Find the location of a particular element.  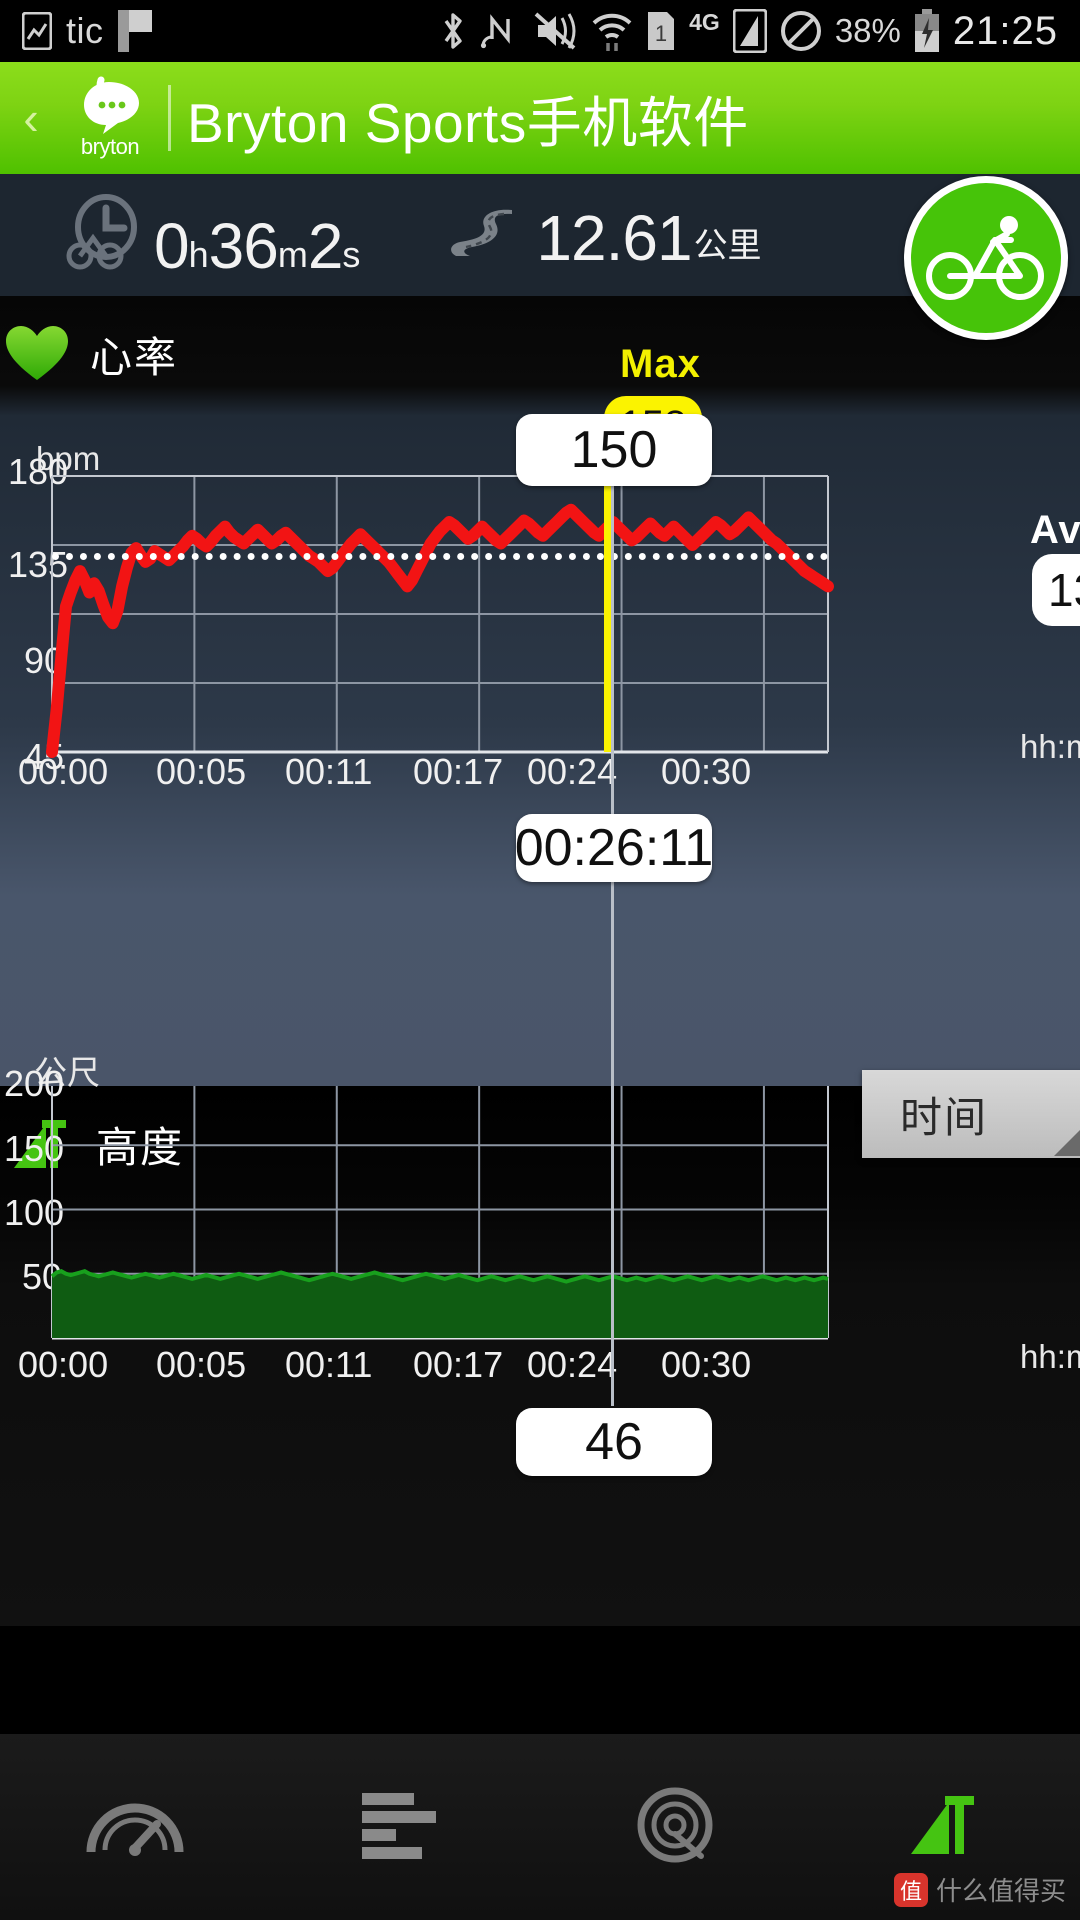

bryton-wordmark: bryton is located at coordinates (110, 146).